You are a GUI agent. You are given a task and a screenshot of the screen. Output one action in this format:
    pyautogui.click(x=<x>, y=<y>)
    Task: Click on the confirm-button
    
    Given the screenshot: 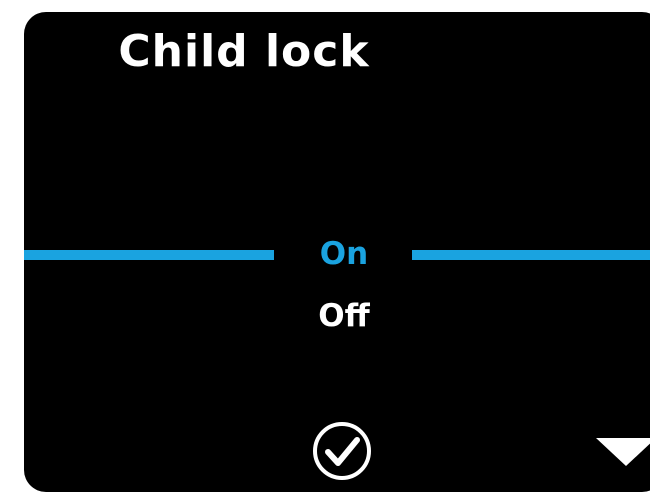 What is the action you would take?
    pyautogui.click(x=342, y=451)
    